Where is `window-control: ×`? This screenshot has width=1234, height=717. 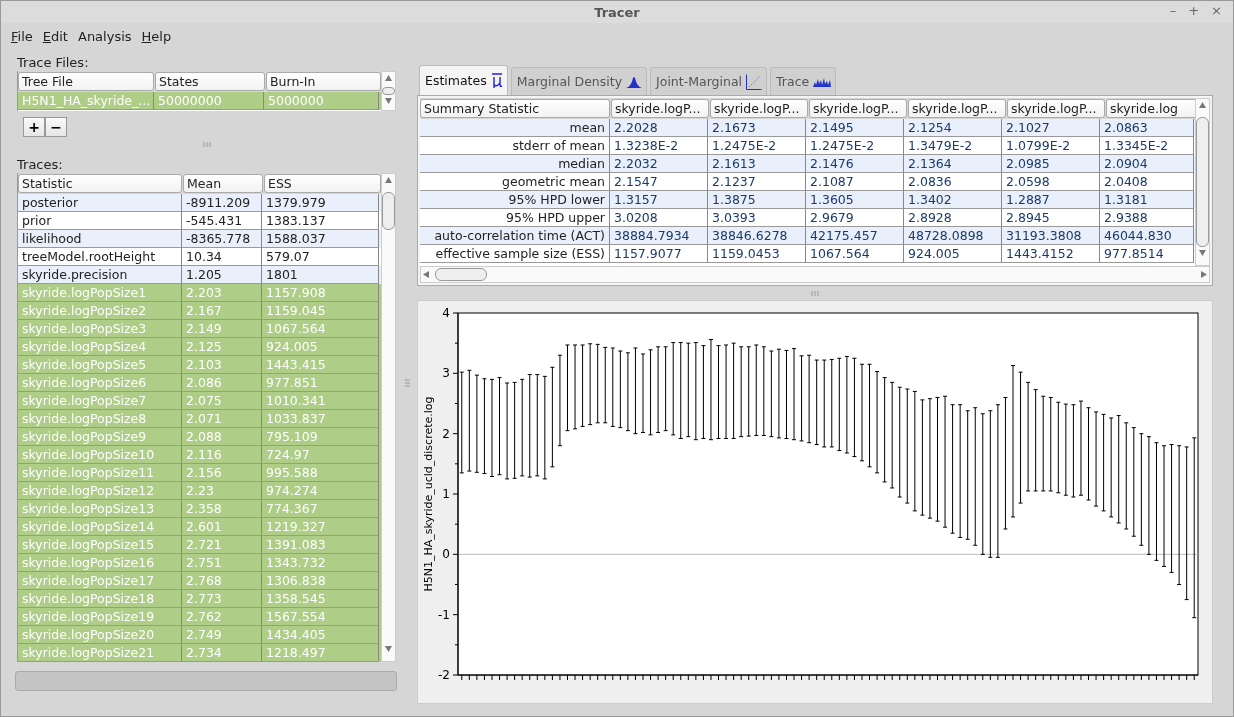 window-control: × is located at coordinates (1216, 10).